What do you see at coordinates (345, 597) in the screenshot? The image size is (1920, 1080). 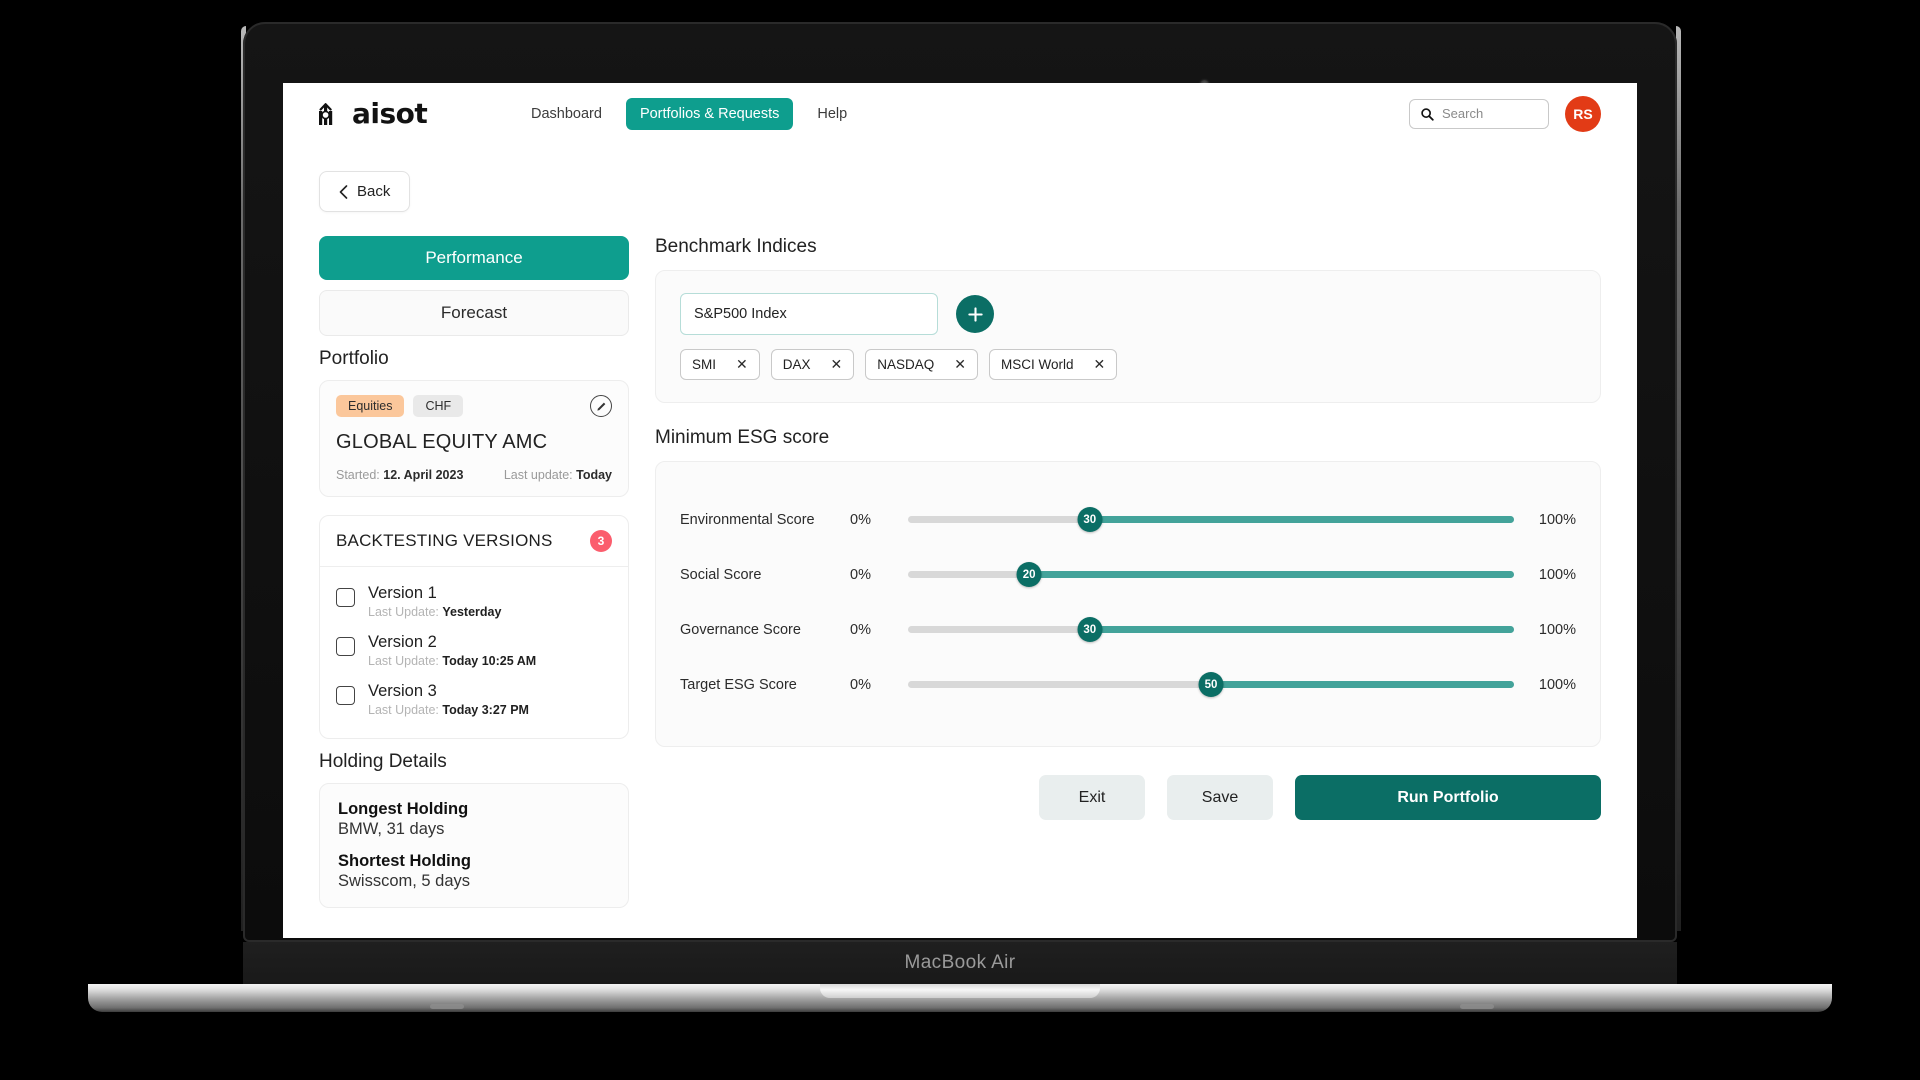 I see `version-1-checkbox` at bounding box center [345, 597].